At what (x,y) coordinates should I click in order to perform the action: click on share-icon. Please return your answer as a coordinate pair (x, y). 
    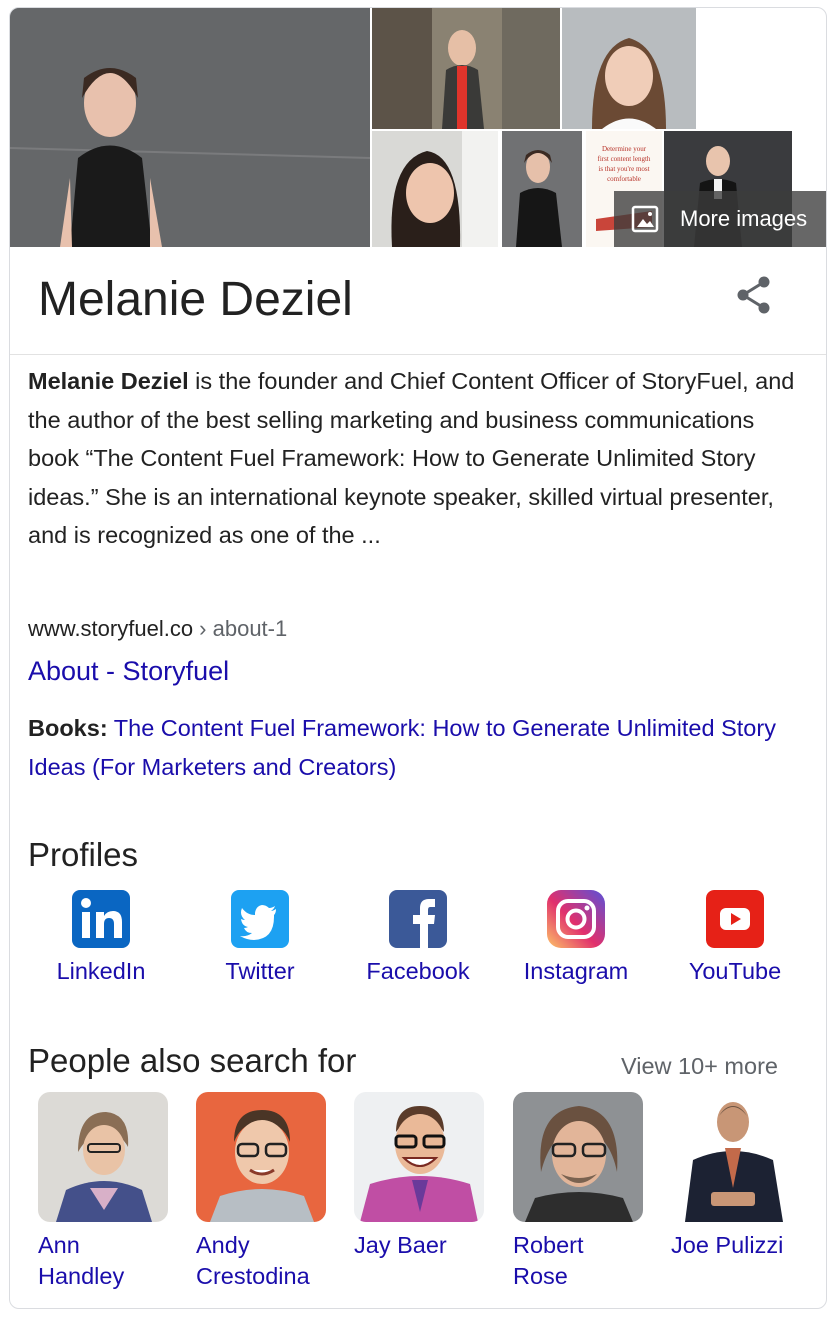
    Looking at the image, I should click on (754, 295).